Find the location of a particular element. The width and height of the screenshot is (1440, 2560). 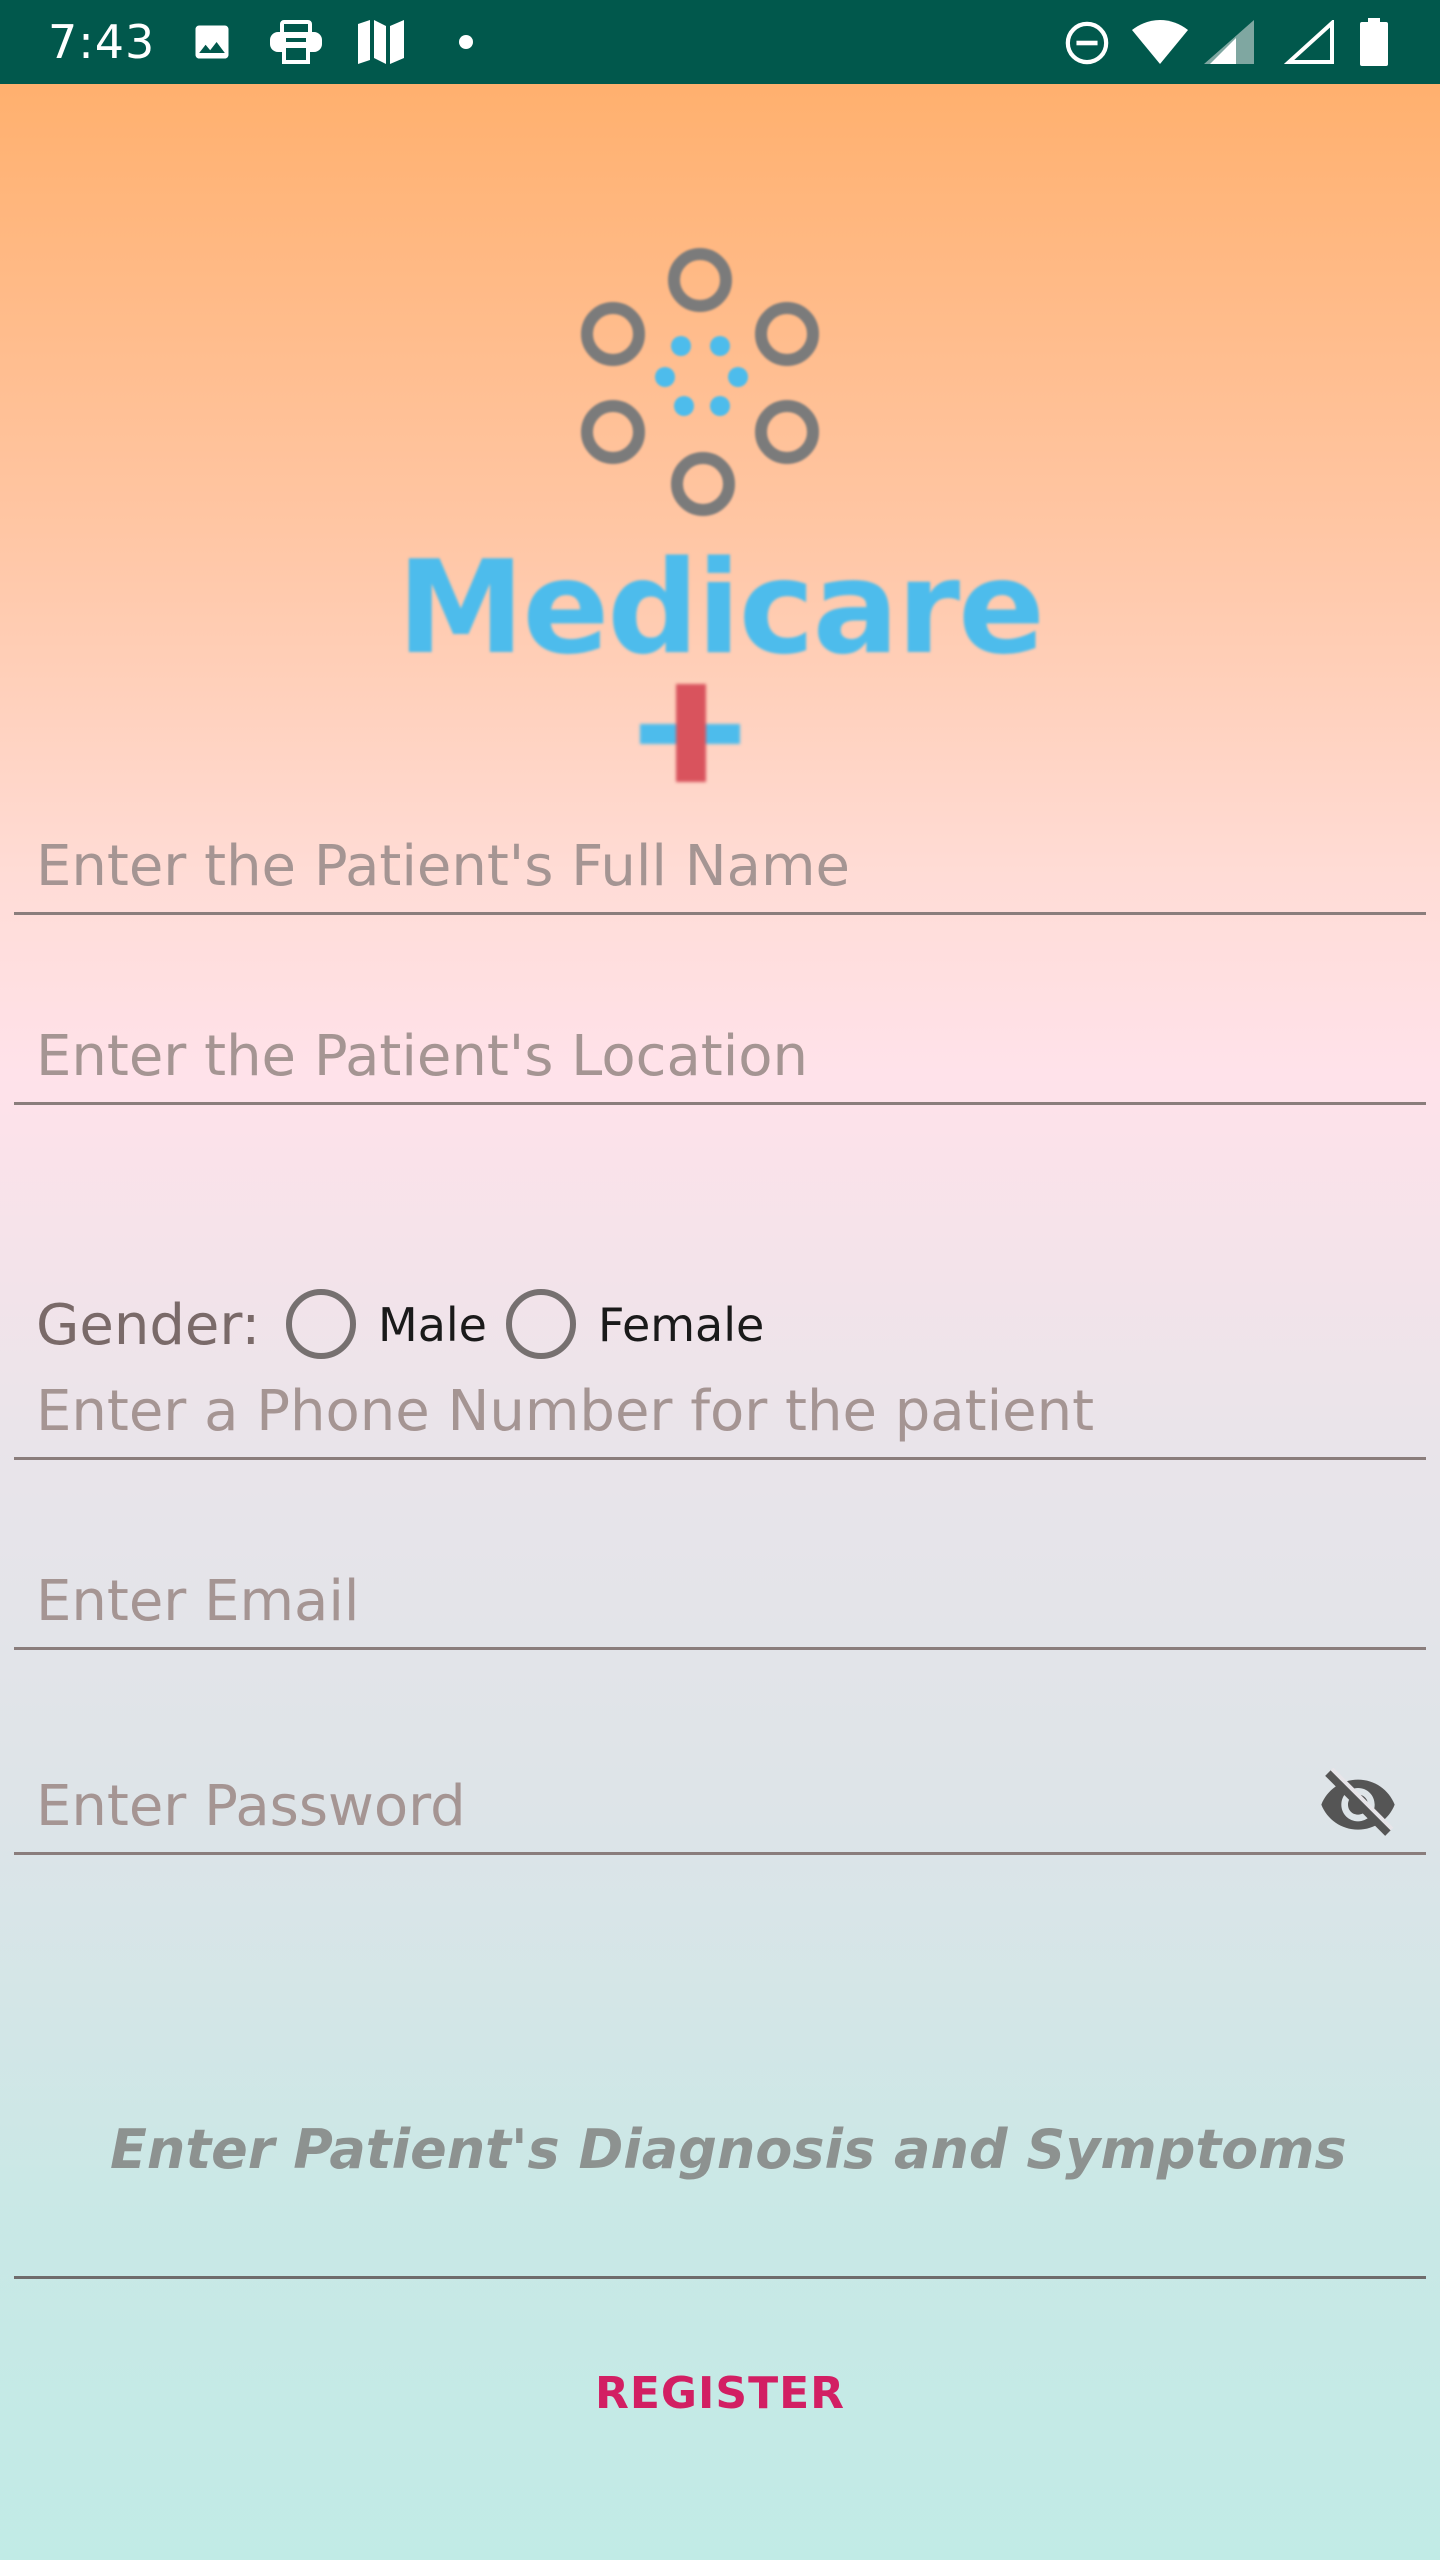

dot-icon is located at coordinates (466, 44).